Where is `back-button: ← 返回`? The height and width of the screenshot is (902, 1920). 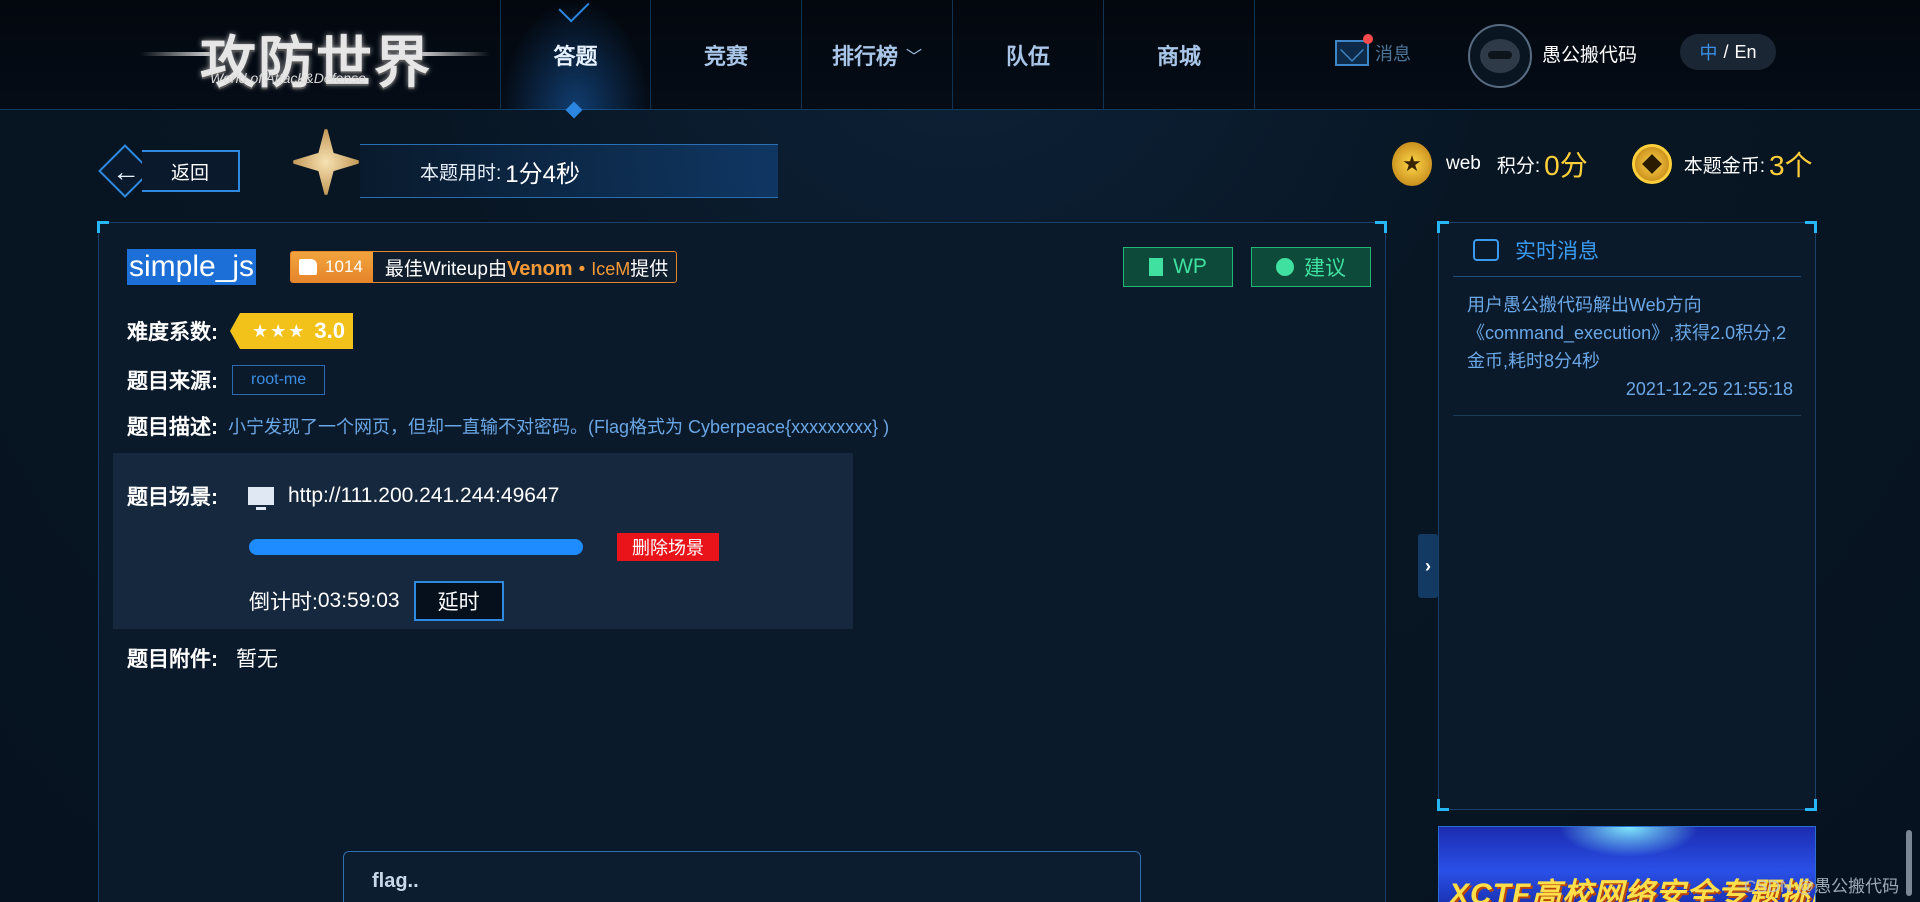
back-button: ← 返回 is located at coordinates (170, 171).